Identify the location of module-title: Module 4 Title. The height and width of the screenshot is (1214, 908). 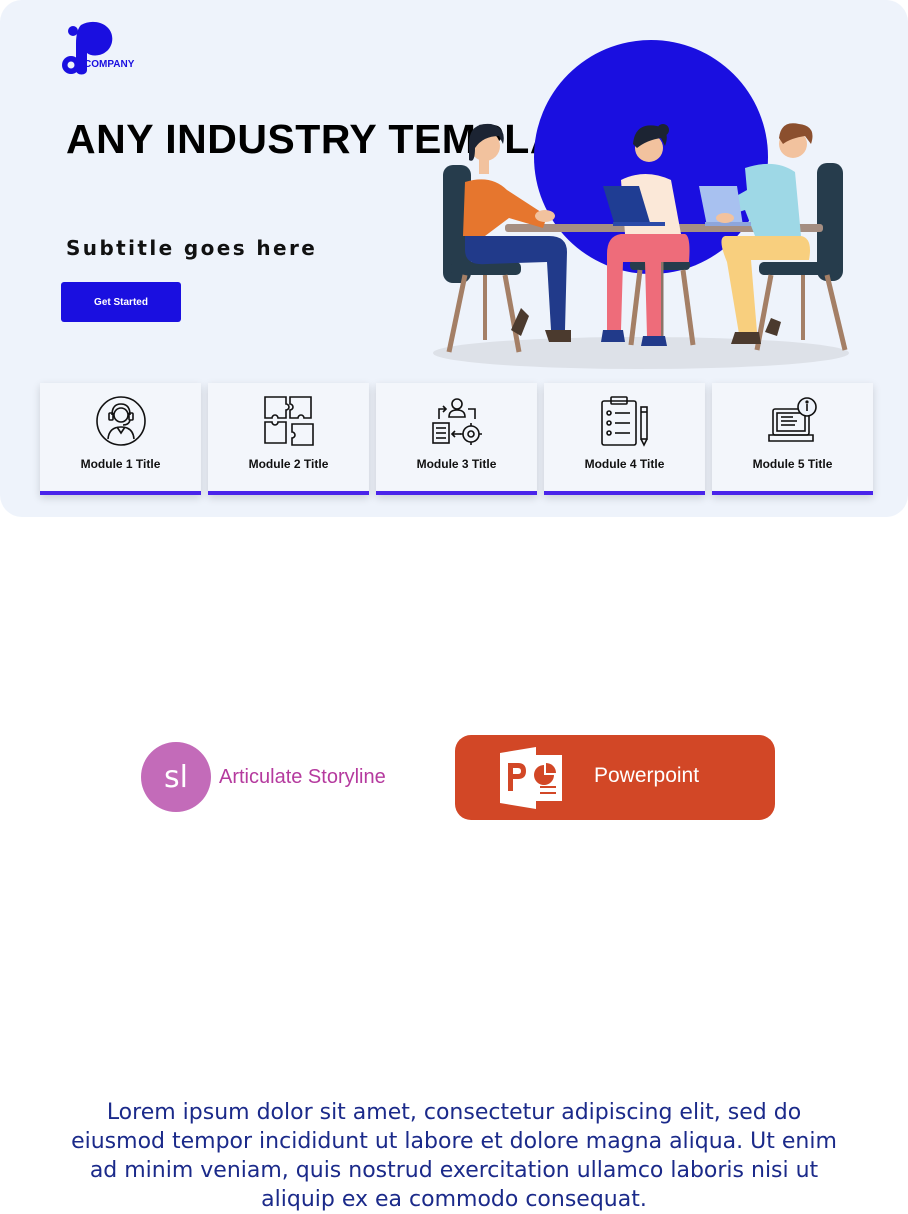
(624, 464).